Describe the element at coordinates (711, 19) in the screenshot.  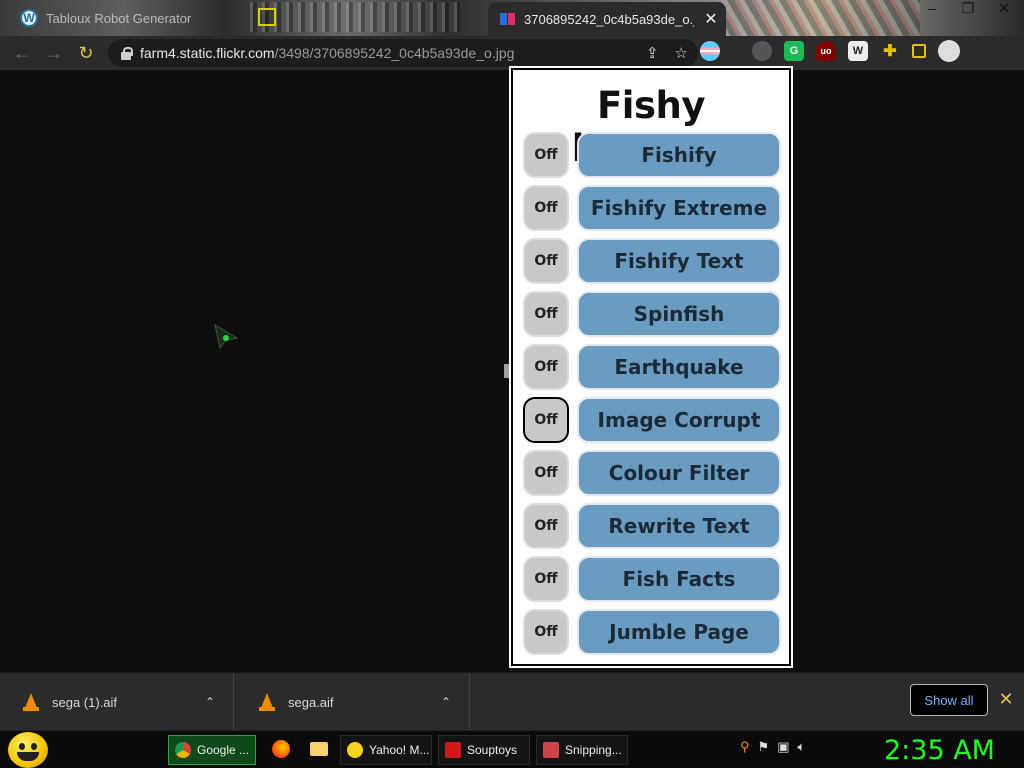
I see `tab-close-icon: ✕` at that location.